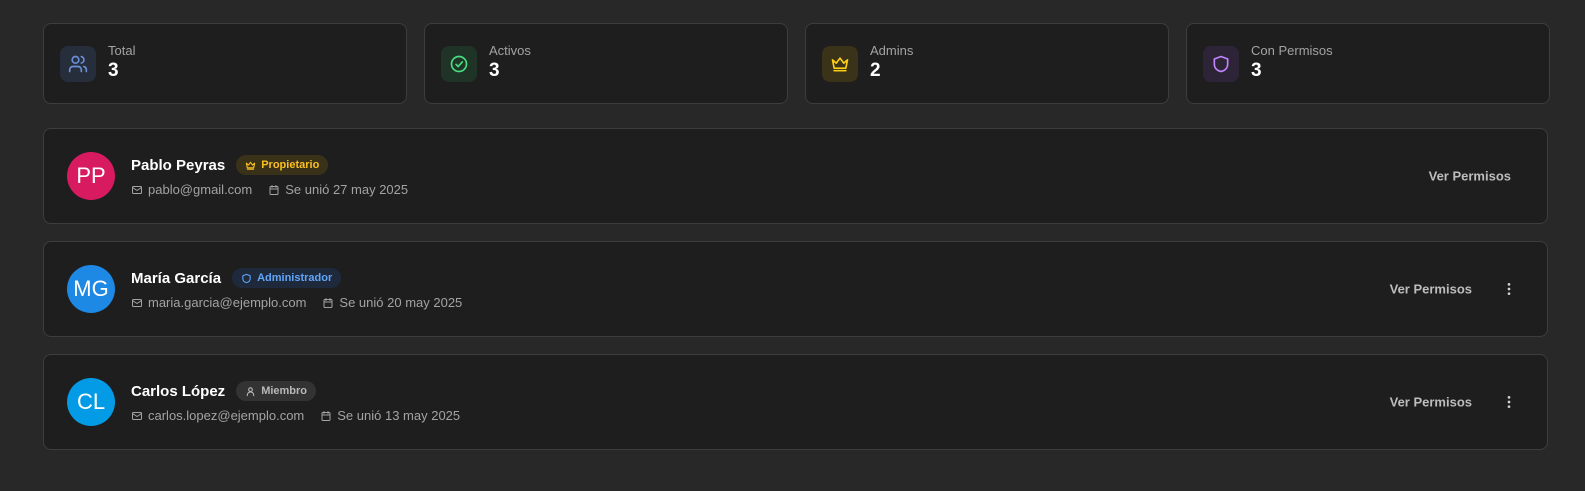 The height and width of the screenshot is (491, 1585). What do you see at coordinates (200, 189) in the screenshot?
I see `email-text: pablo@gmail.com` at bounding box center [200, 189].